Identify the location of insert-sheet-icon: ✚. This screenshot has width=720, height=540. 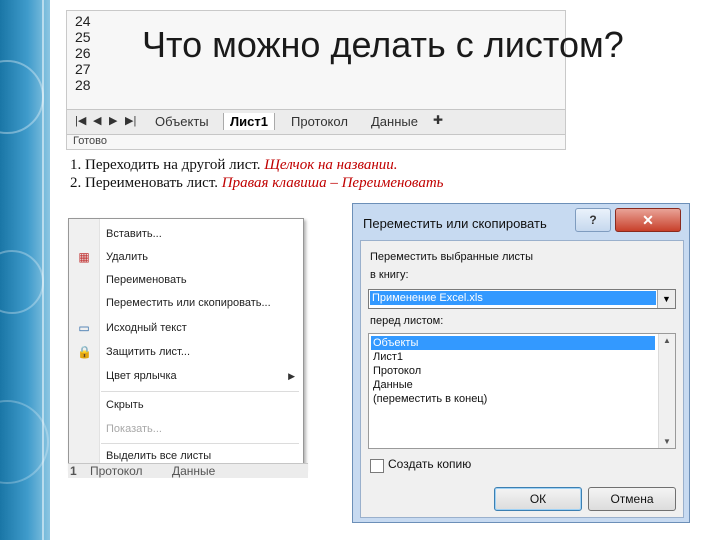
(438, 120).